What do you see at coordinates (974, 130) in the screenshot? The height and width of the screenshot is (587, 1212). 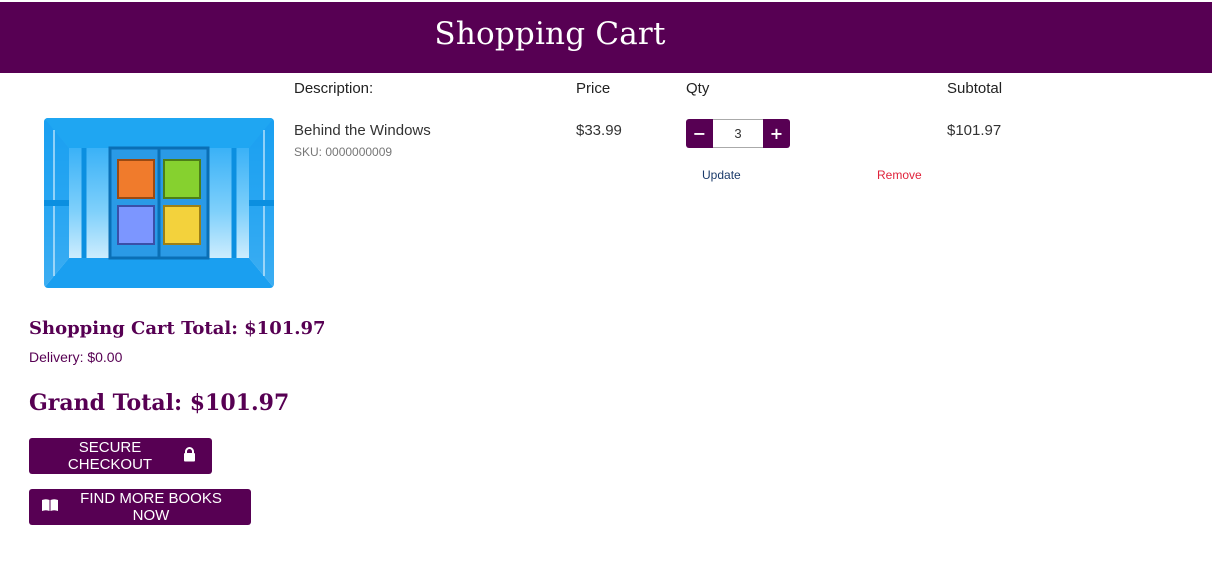 I see `item-subtotal: $101.97` at bounding box center [974, 130].